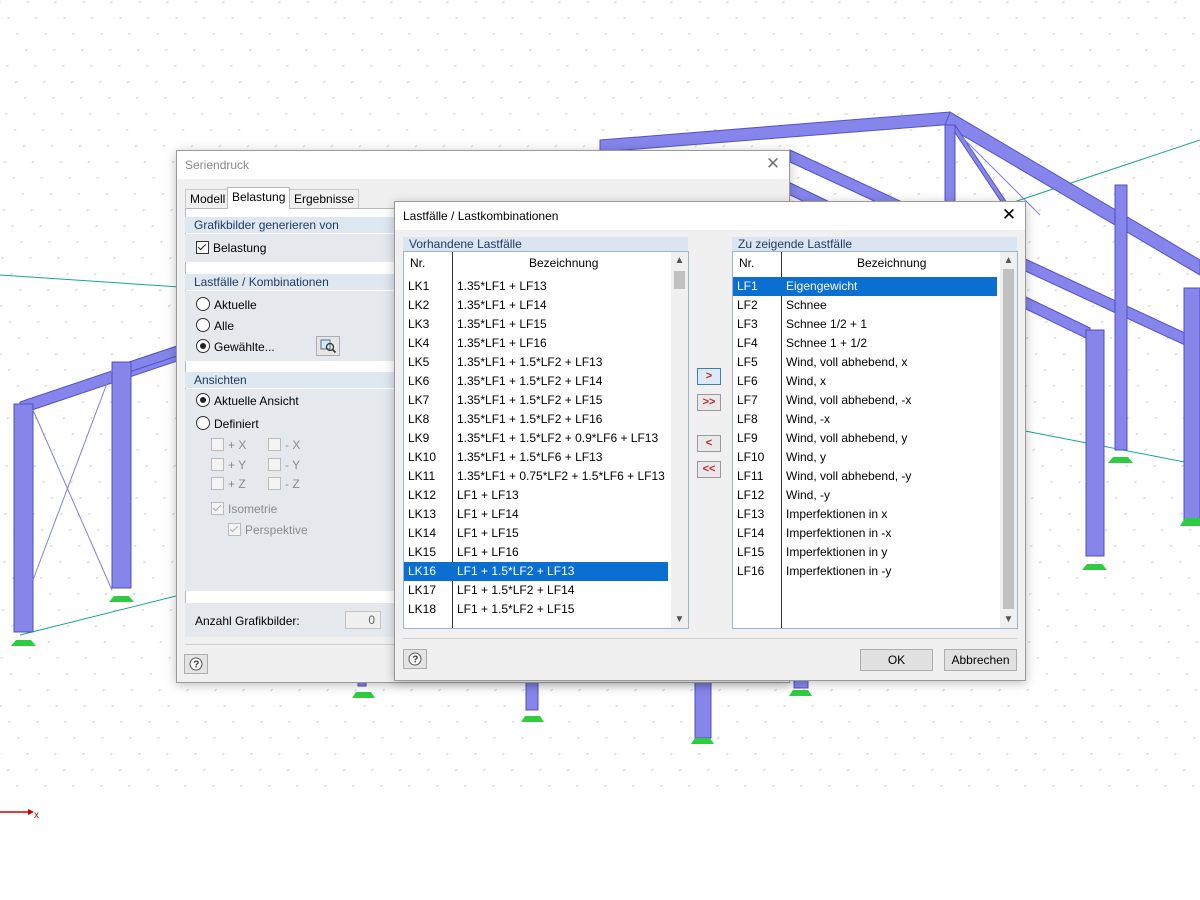 Image resolution: width=1200 pixels, height=900 pixels. What do you see at coordinates (536, 476) in the screenshot?
I see `list-row: LK11 1.35*LF1 + 0.75*LF2 + 1.5*LF6 + LF13` at bounding box center [536, 476].